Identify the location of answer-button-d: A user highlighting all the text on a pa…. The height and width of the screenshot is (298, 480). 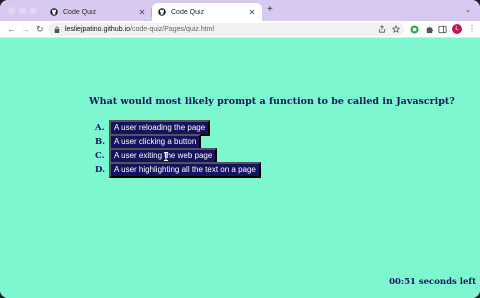
(185, 170).